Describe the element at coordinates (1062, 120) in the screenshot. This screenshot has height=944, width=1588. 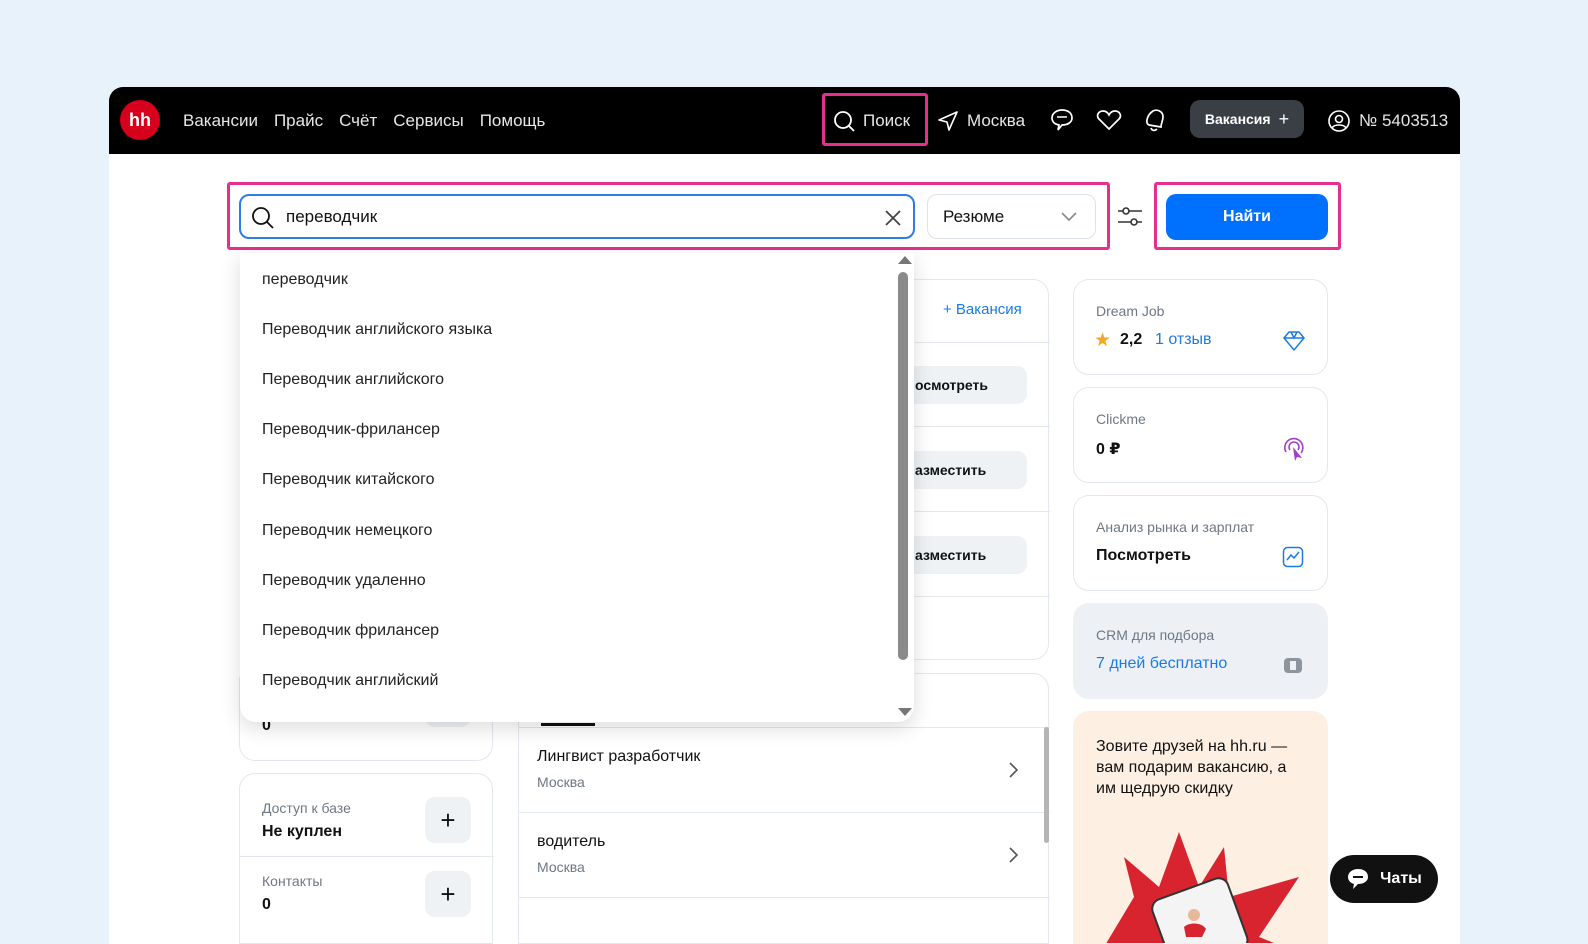
I see `chat-bubble-icon` at that location.